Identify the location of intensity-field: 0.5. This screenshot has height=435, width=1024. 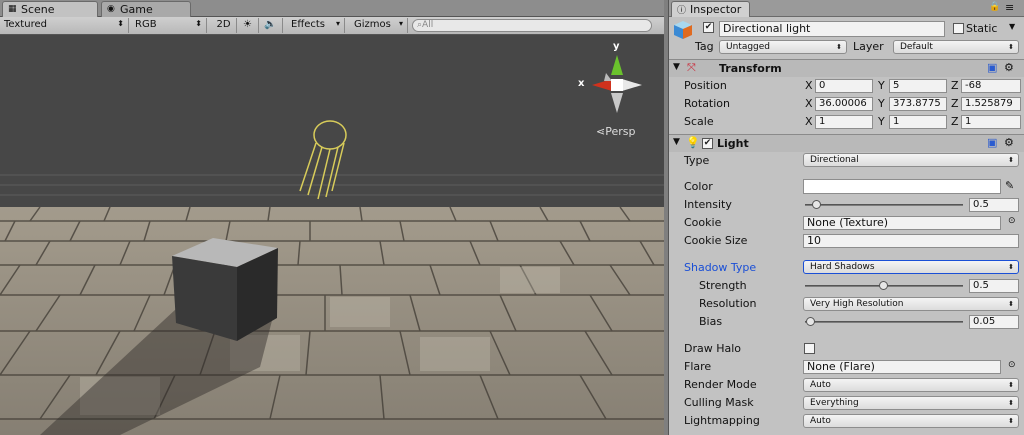
(994, 205).